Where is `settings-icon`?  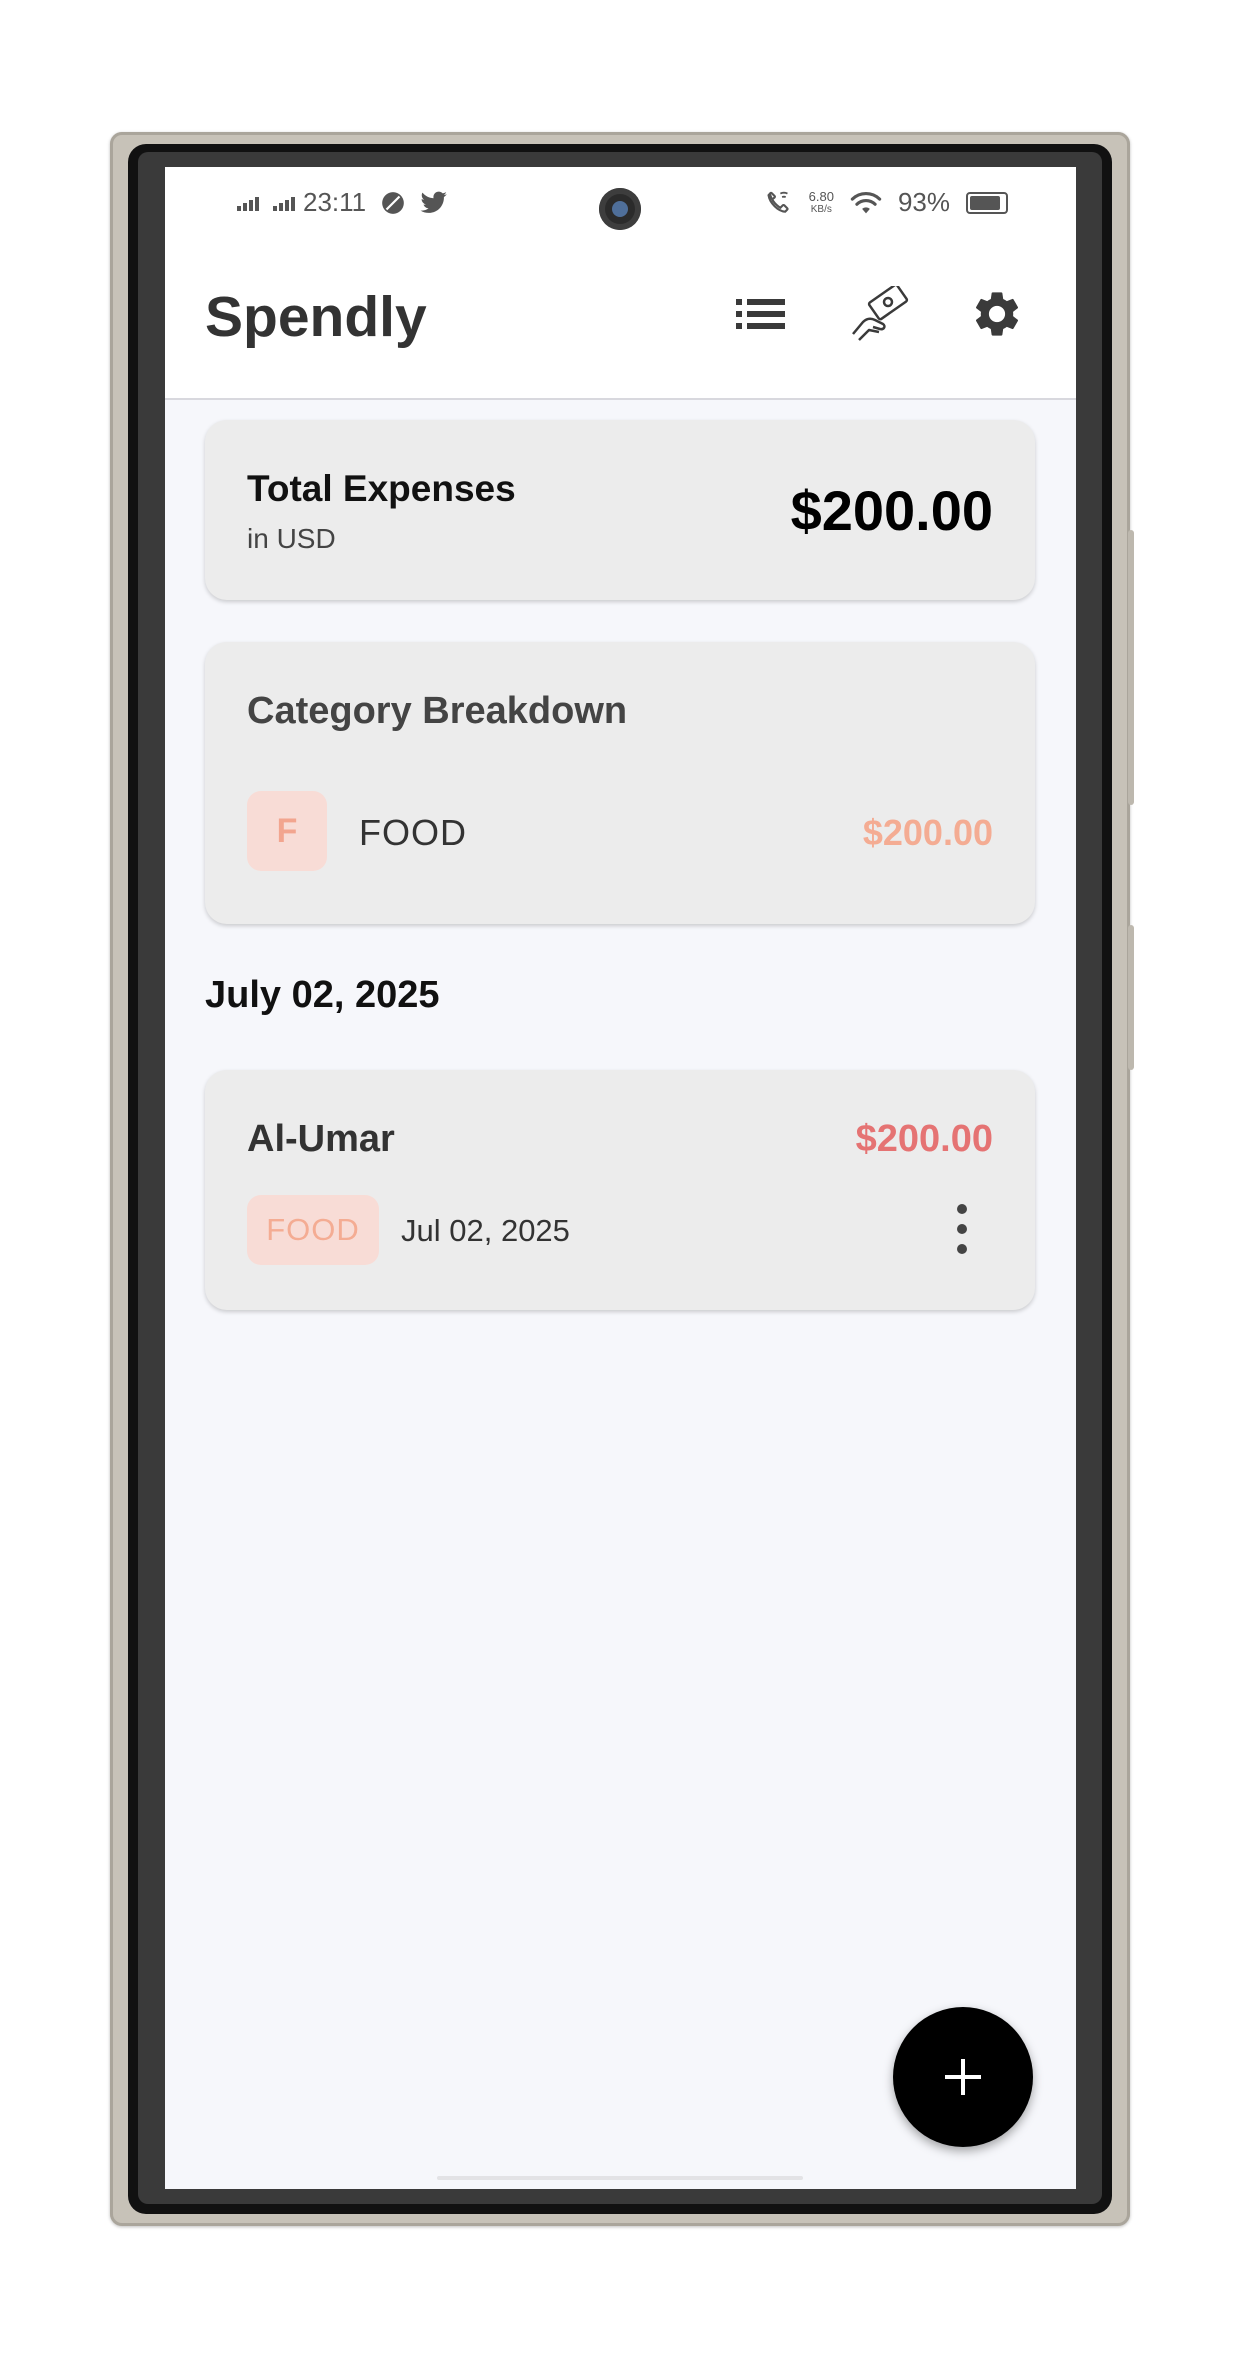
settings-icon is located at coordinates (997, 314).